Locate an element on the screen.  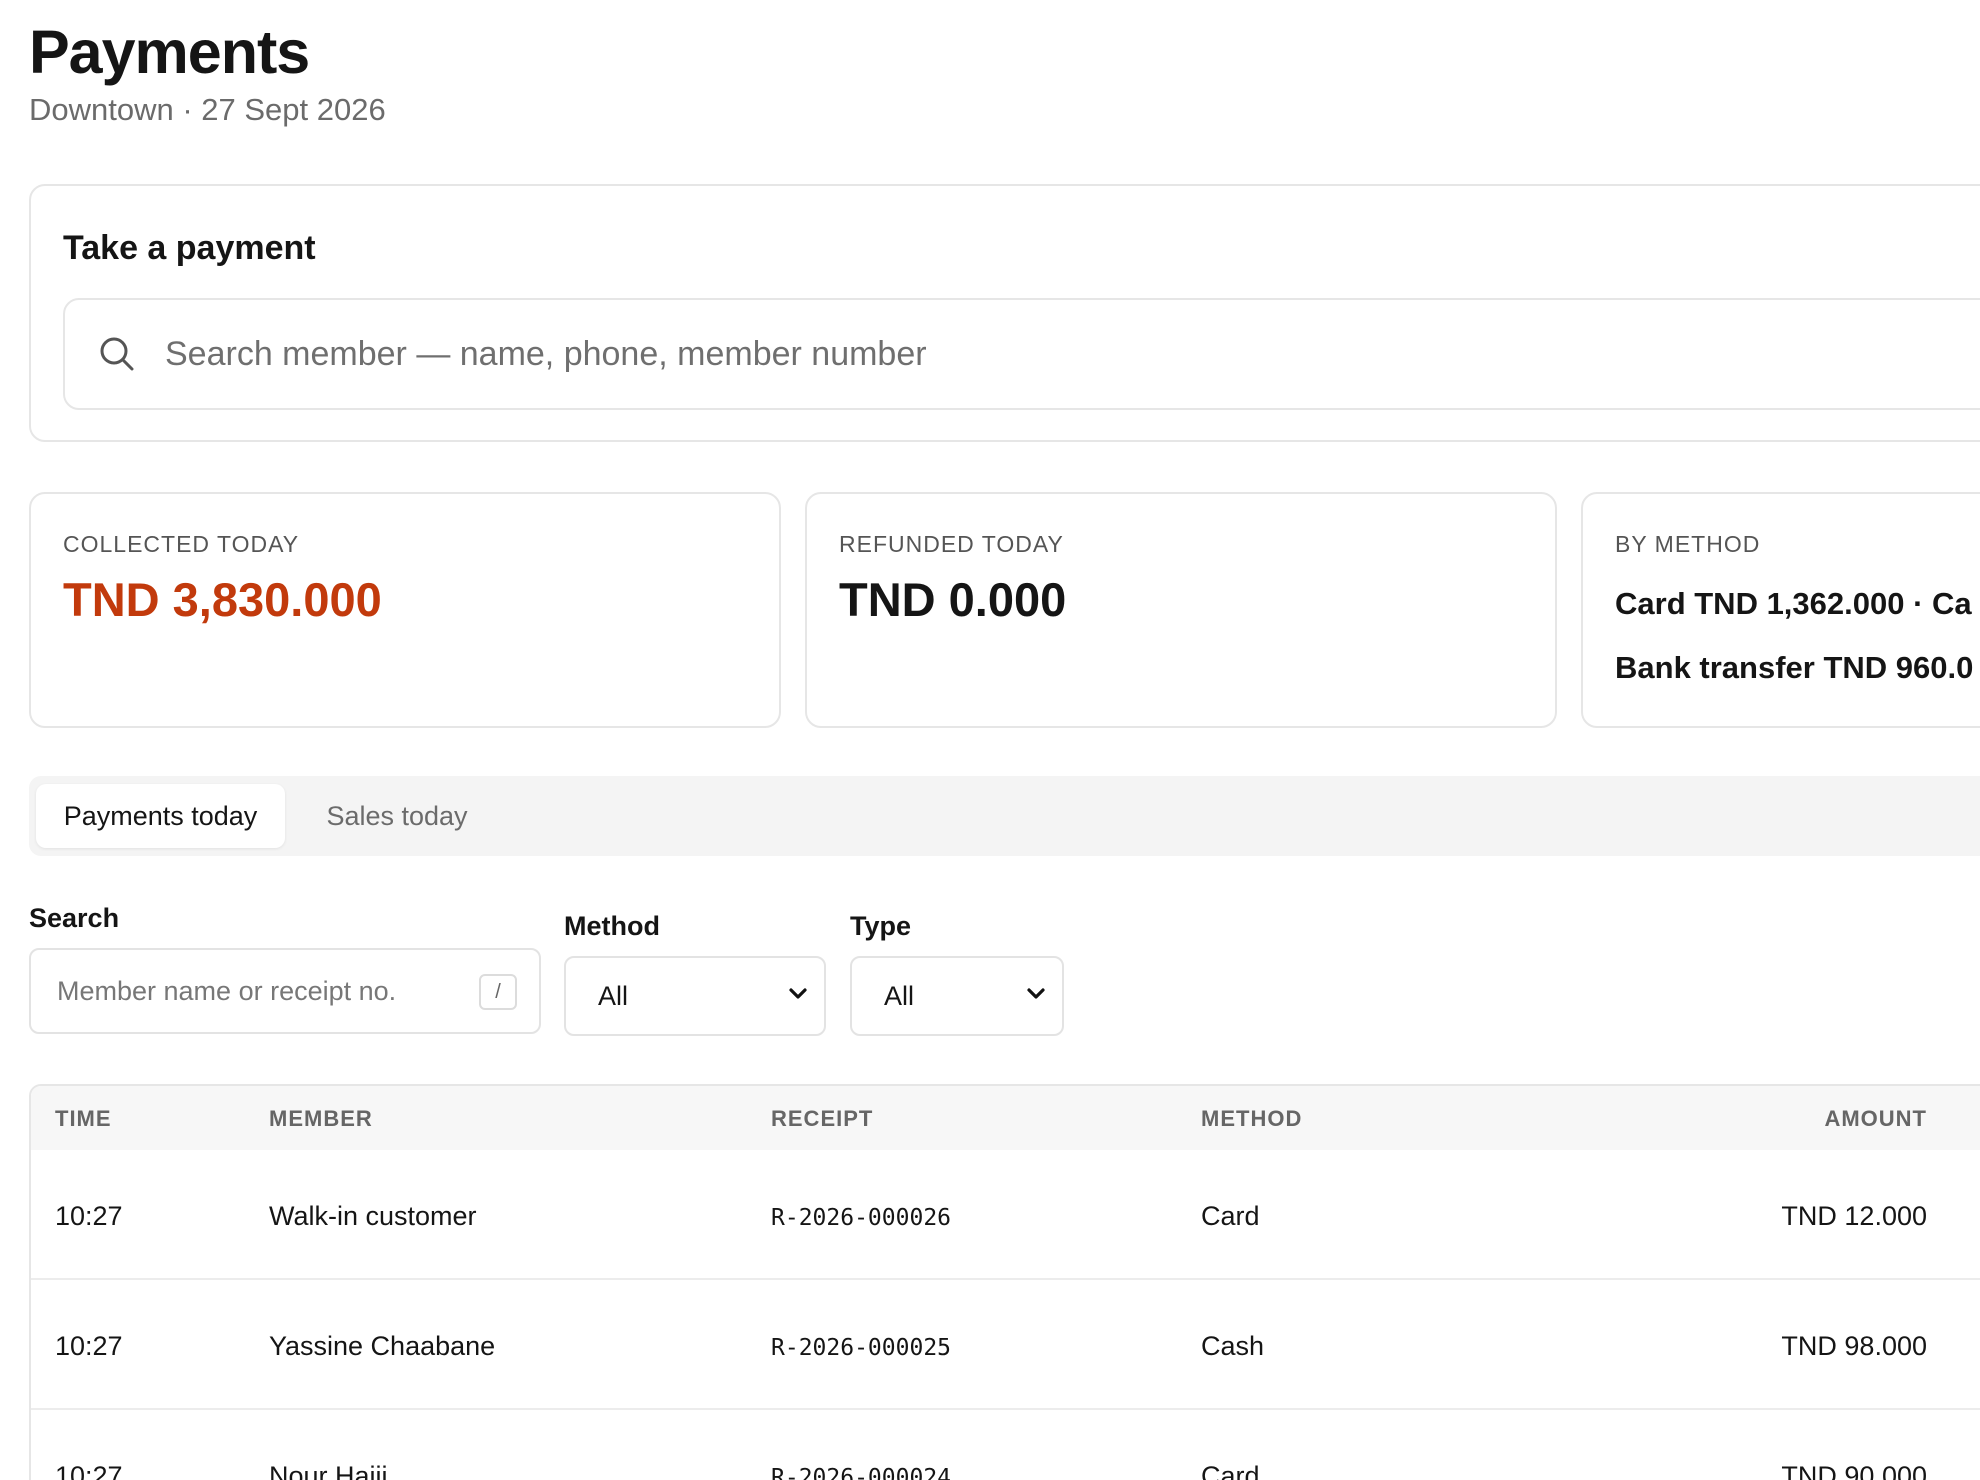
receipt-search-box: / is located at coordinates (285, 991).